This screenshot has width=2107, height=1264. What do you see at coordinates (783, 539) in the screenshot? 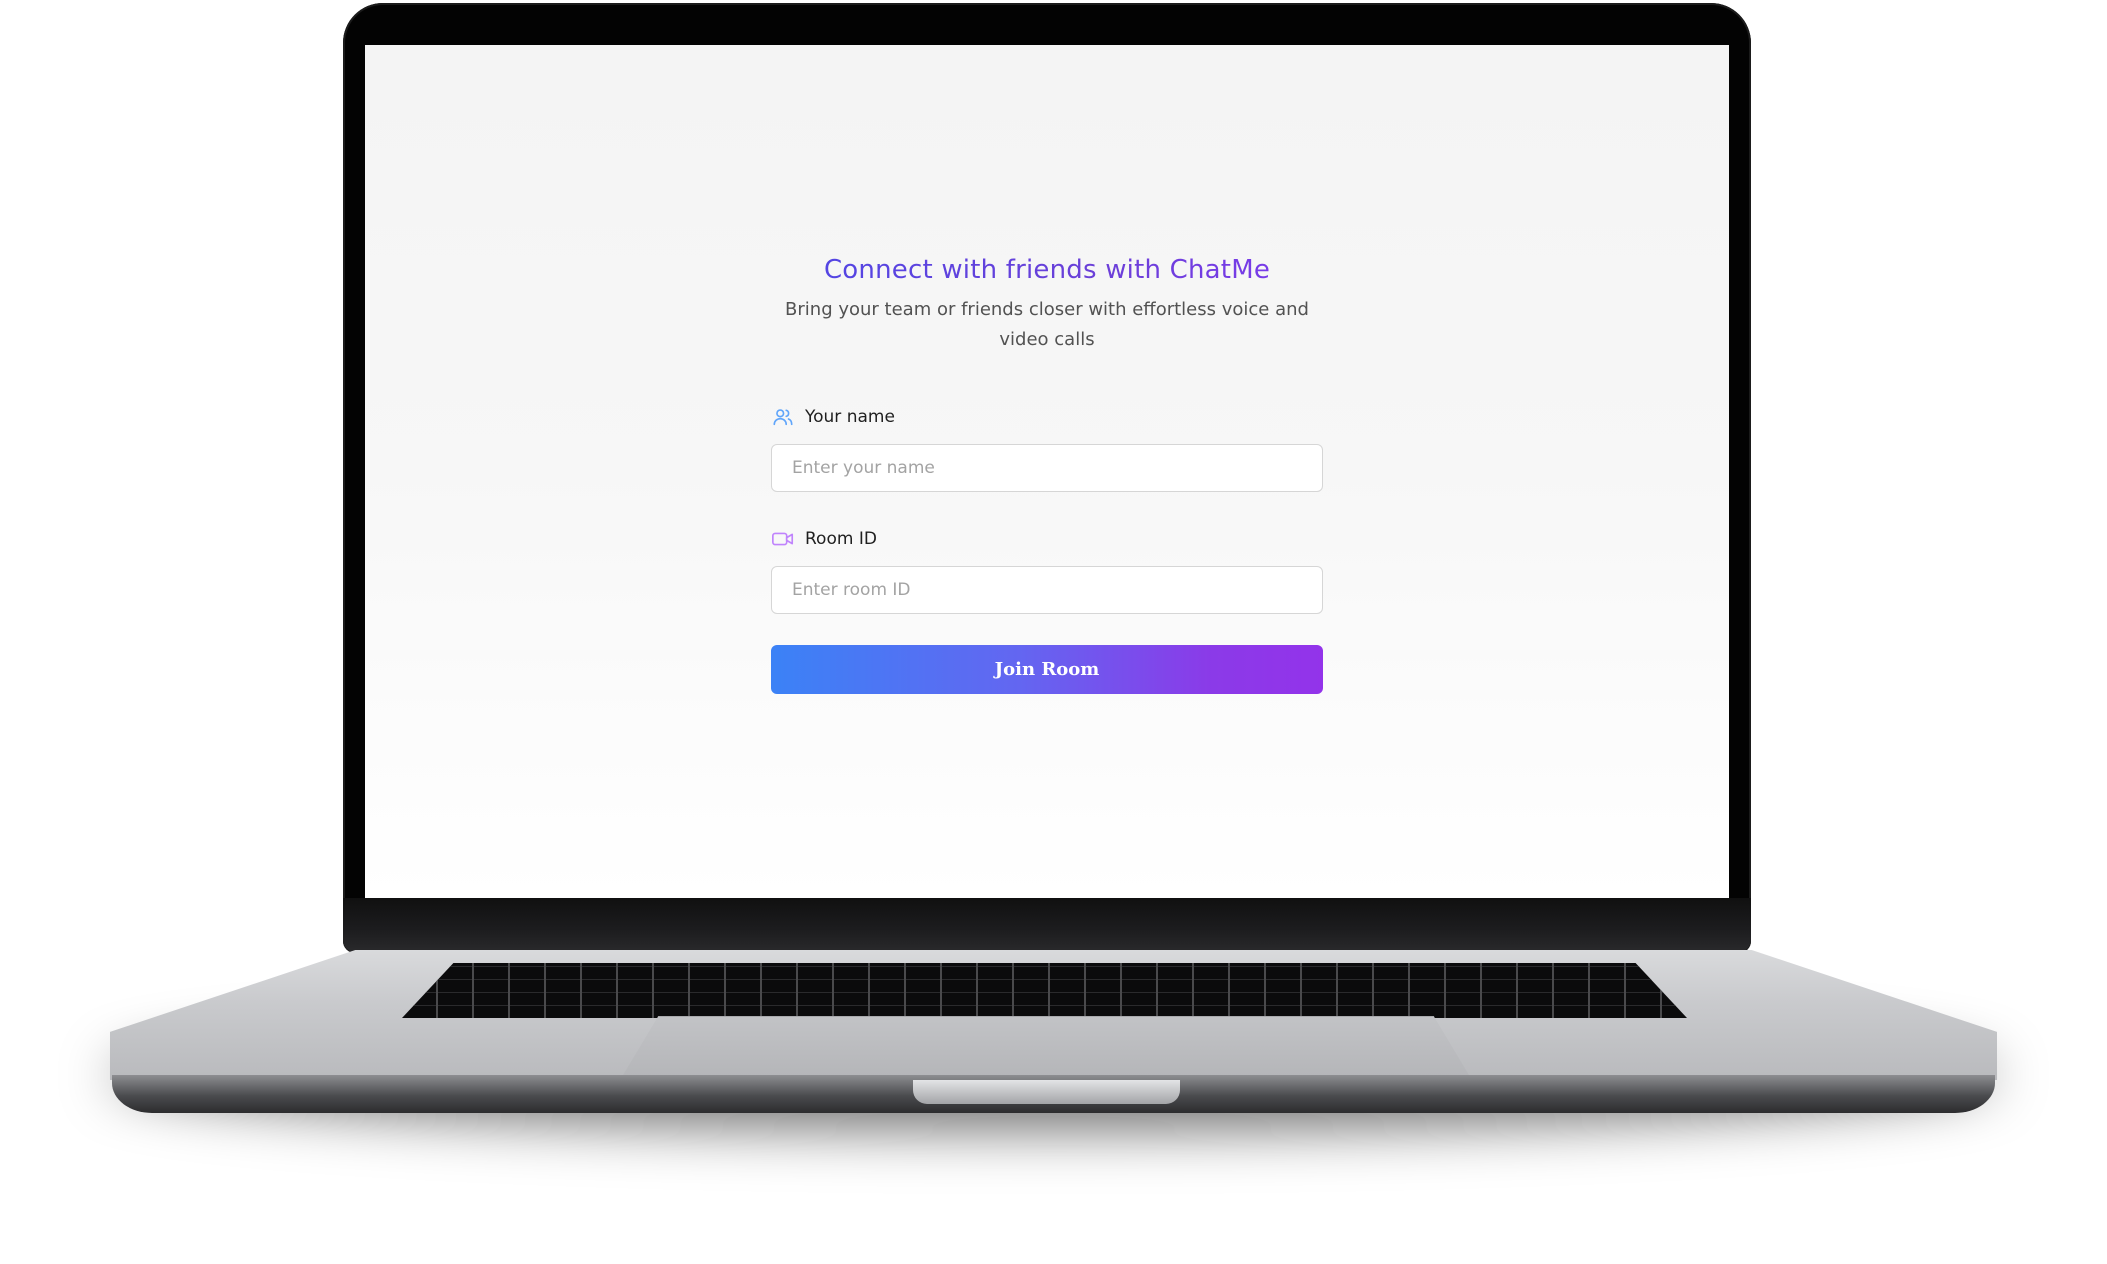
I see `video-camera-icon` at bounding box center [783, 539].